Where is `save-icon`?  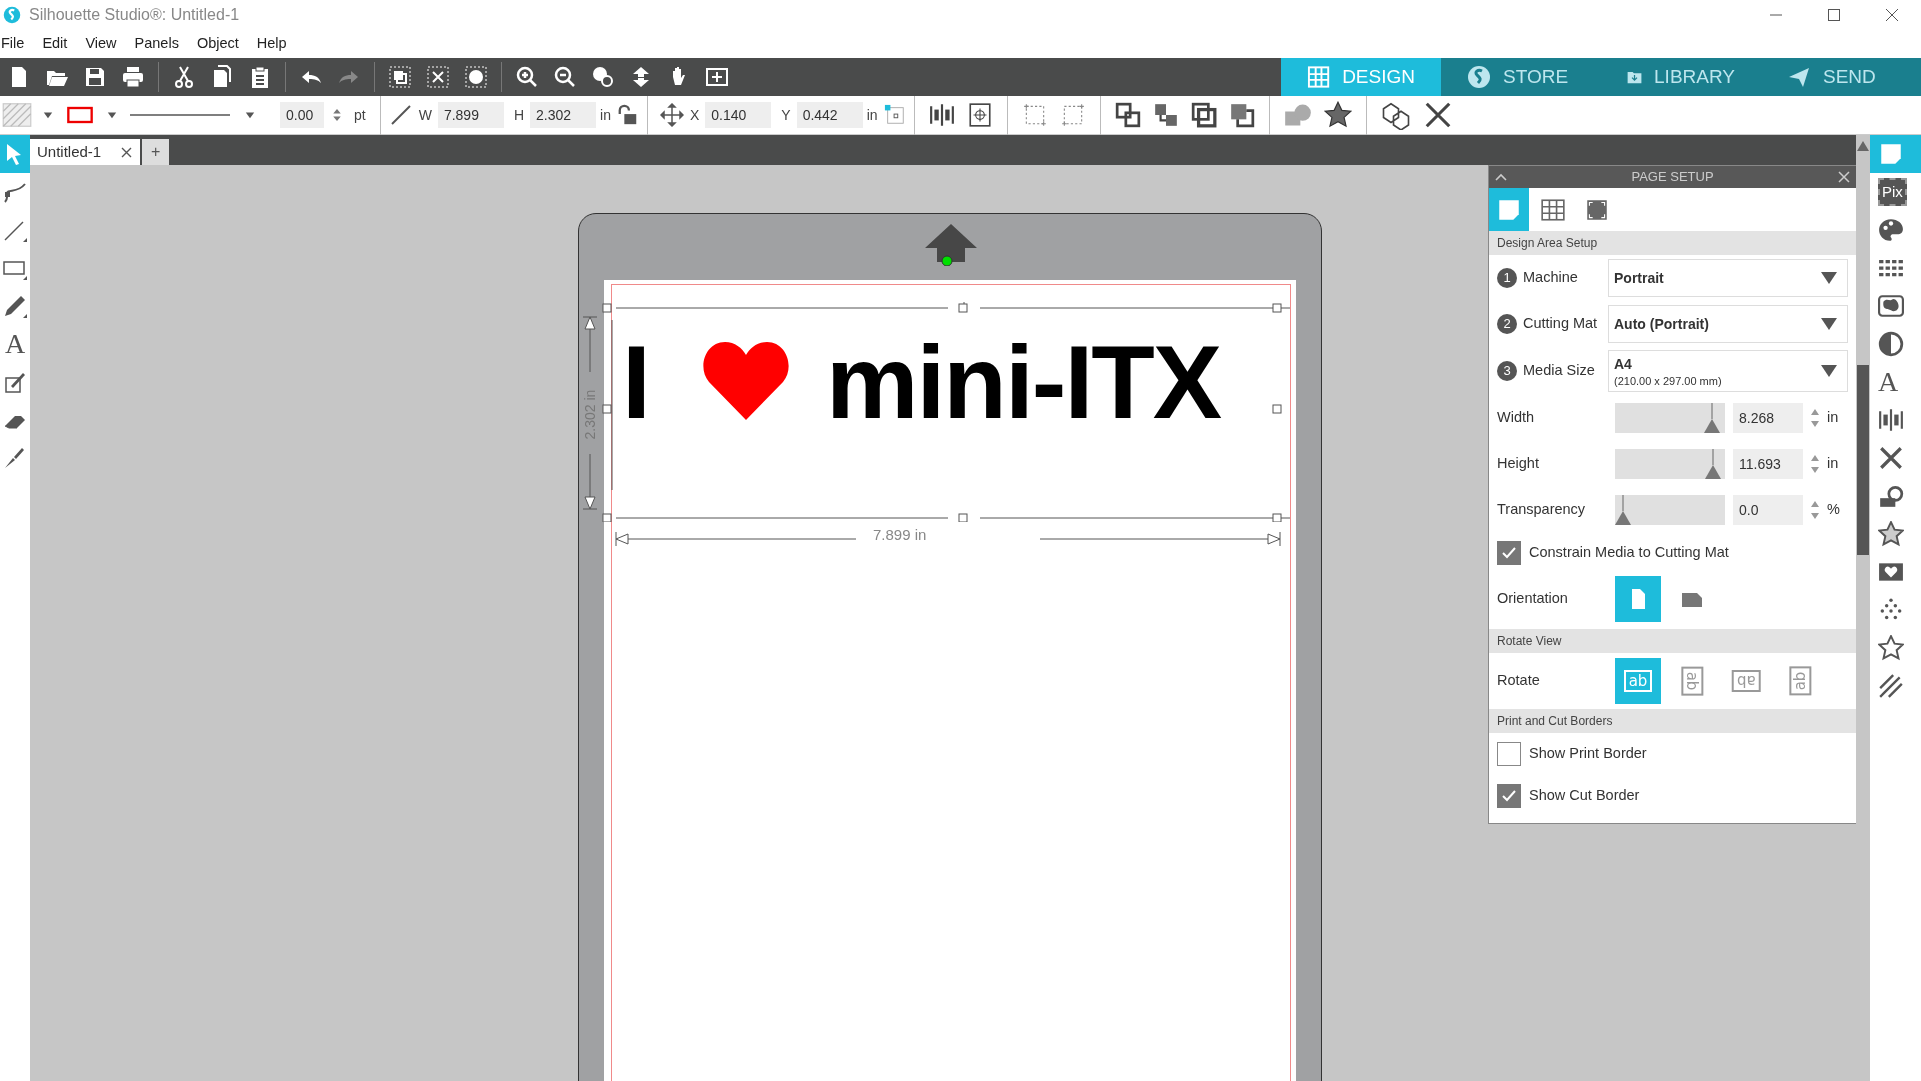 save-icon is located at coordinates (95, 77).